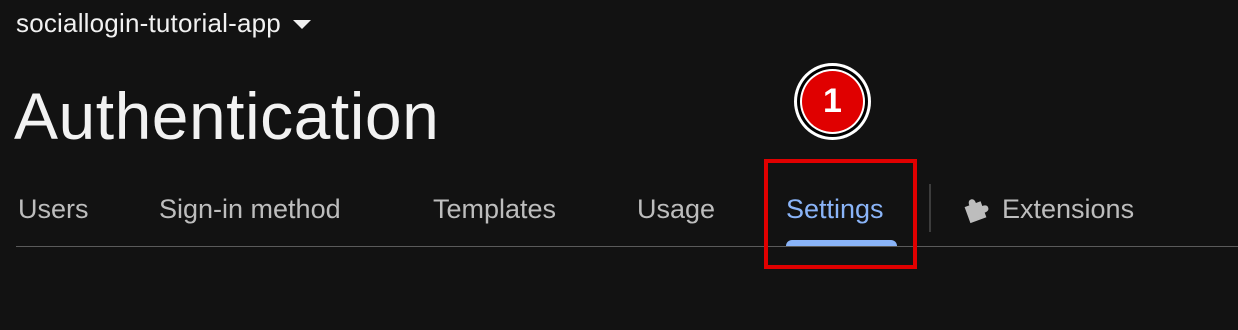 Image resolution: width=1238 pixels, height=330 pixels. I want to click on tab-divider, so click(930, 208).